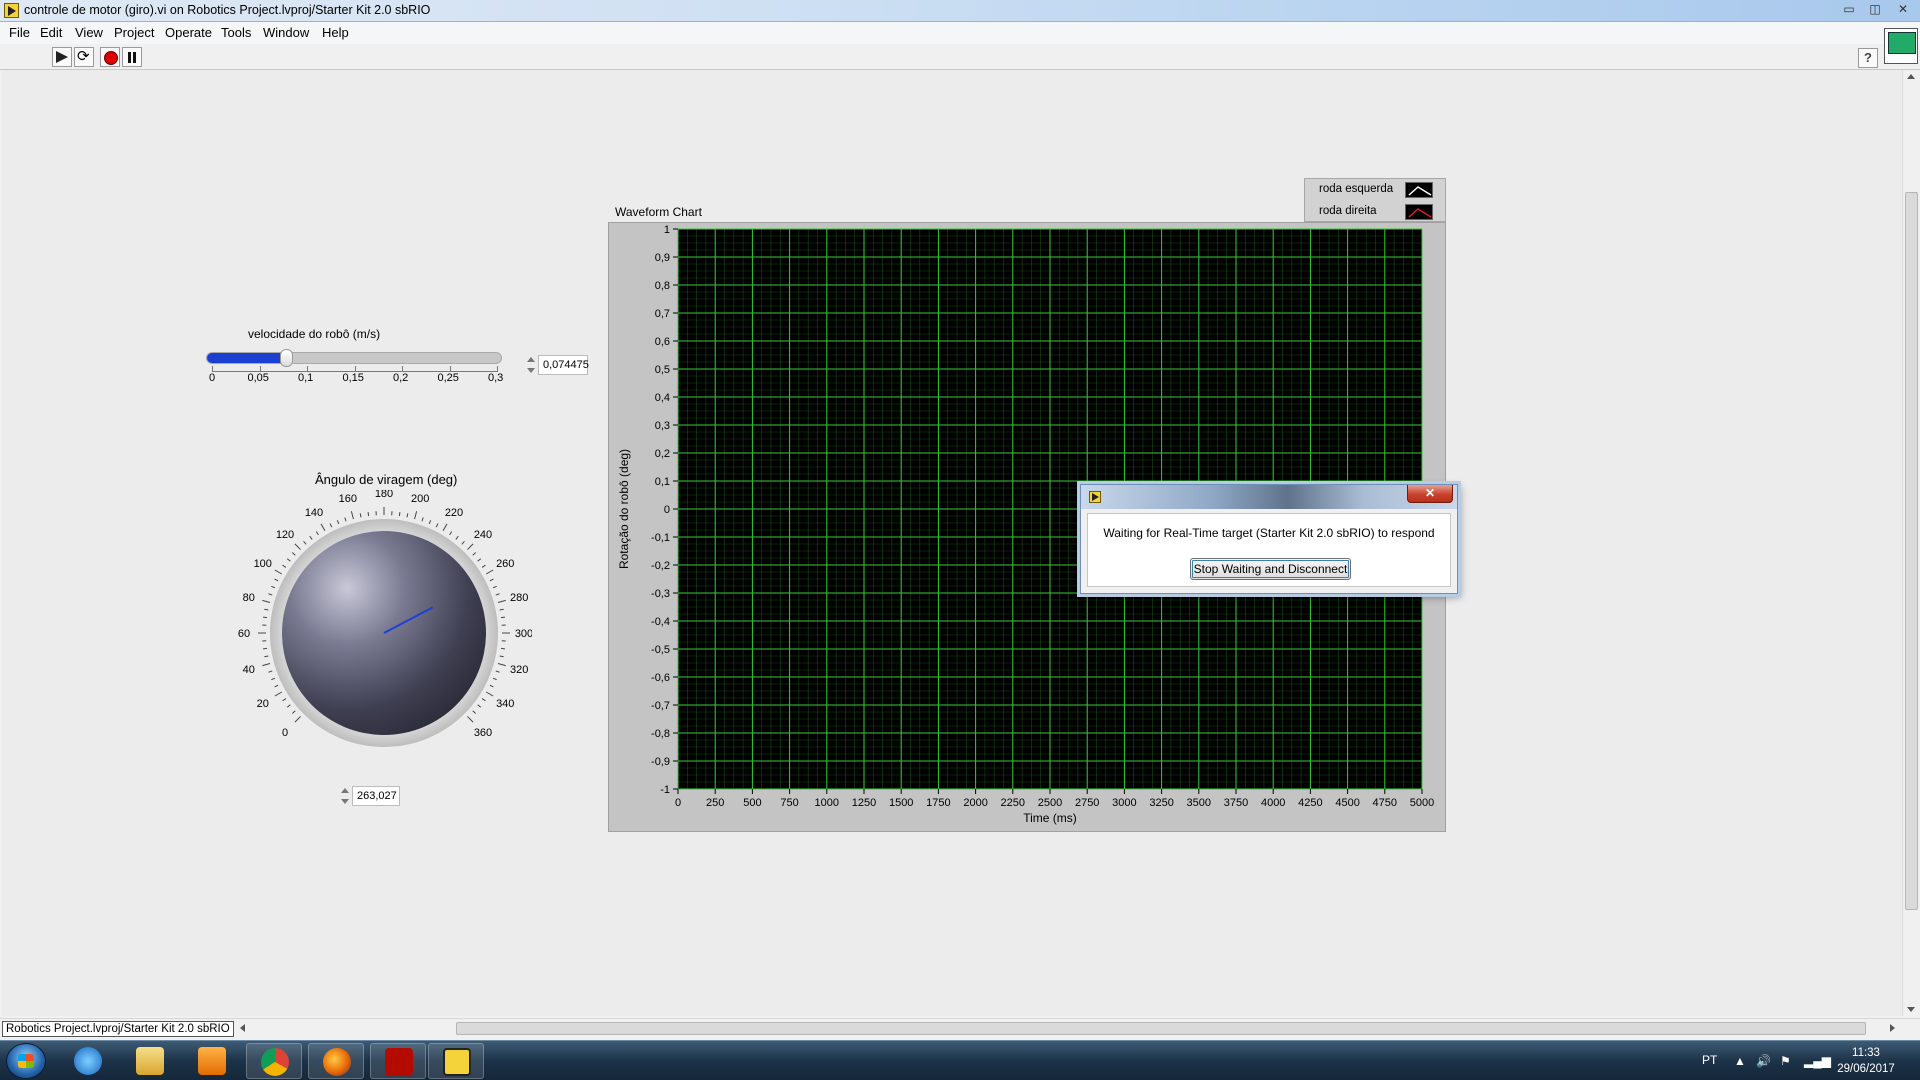  What do you see at coordinates (456, 1061) in the screenshot?
I see `labview-button` at bounding box center [456, 1061].